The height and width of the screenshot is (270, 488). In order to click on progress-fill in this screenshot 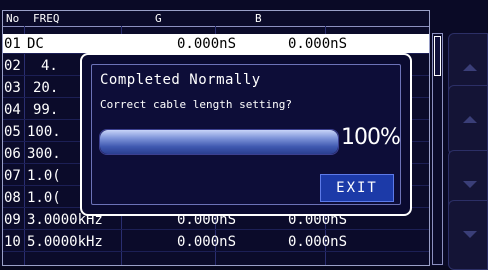, I will do `click(219, 142)`.